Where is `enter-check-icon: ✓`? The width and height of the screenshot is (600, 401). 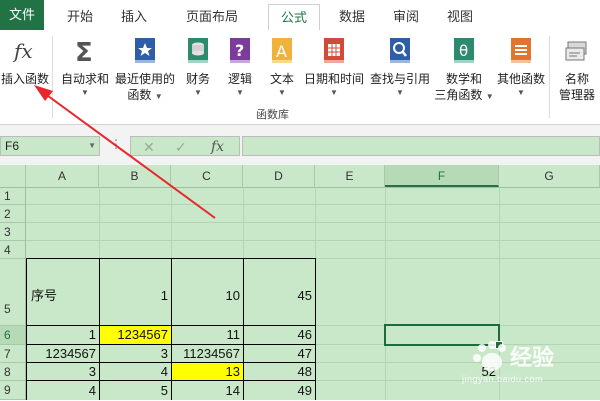 enter-check-icon: ✓ is located at coordinates (181, 147).